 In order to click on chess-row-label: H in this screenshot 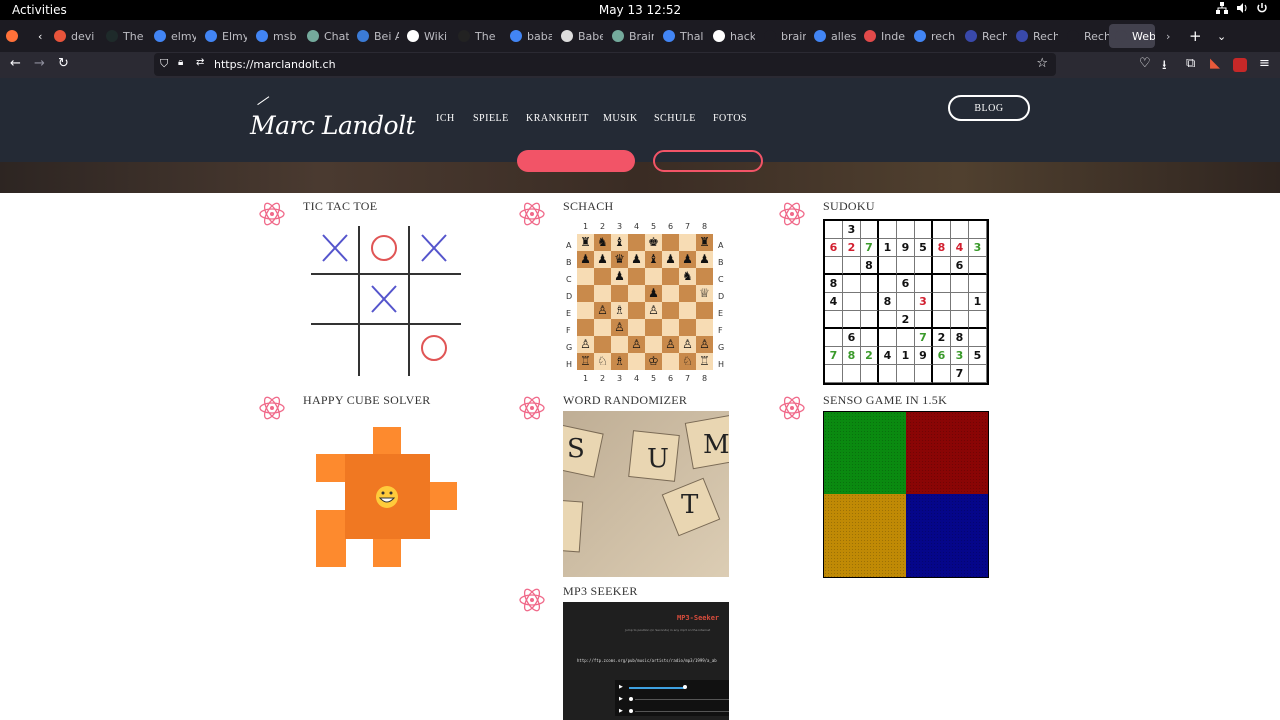, I will do `click(721, 364)`.